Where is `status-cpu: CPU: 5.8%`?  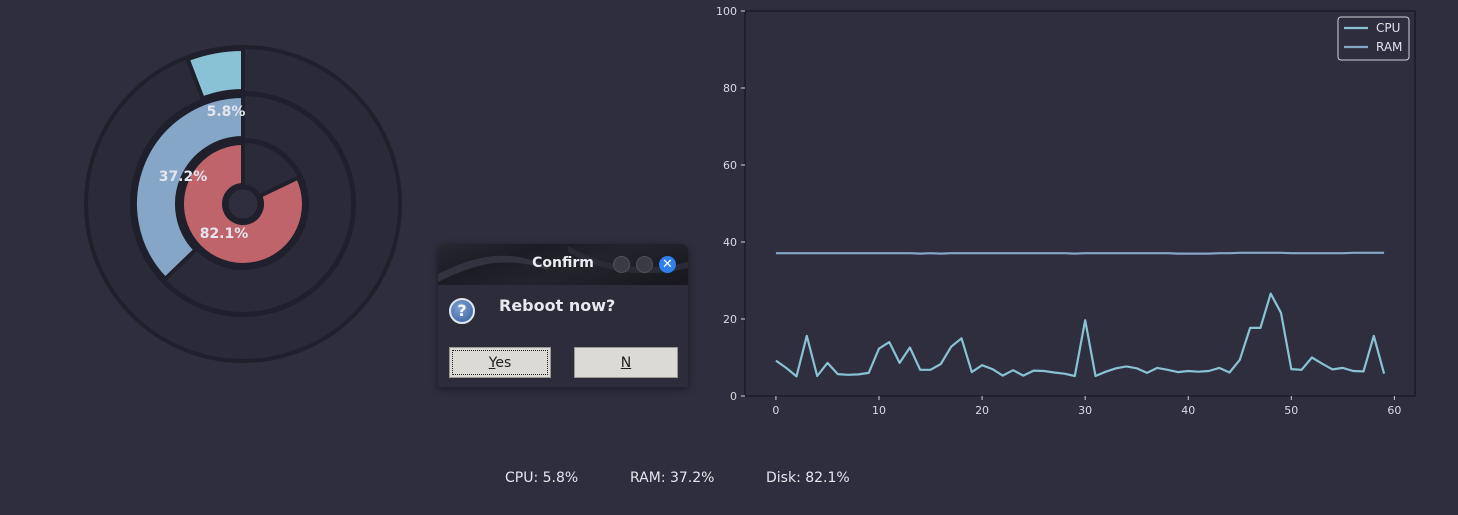 status-cpu: CPU: 5.8% is located at coordinates (542, 478).